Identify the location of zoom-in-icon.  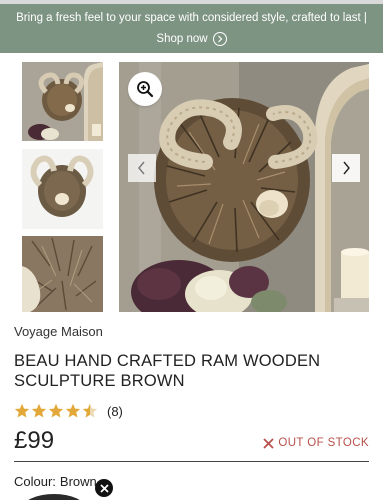
(145, 89).